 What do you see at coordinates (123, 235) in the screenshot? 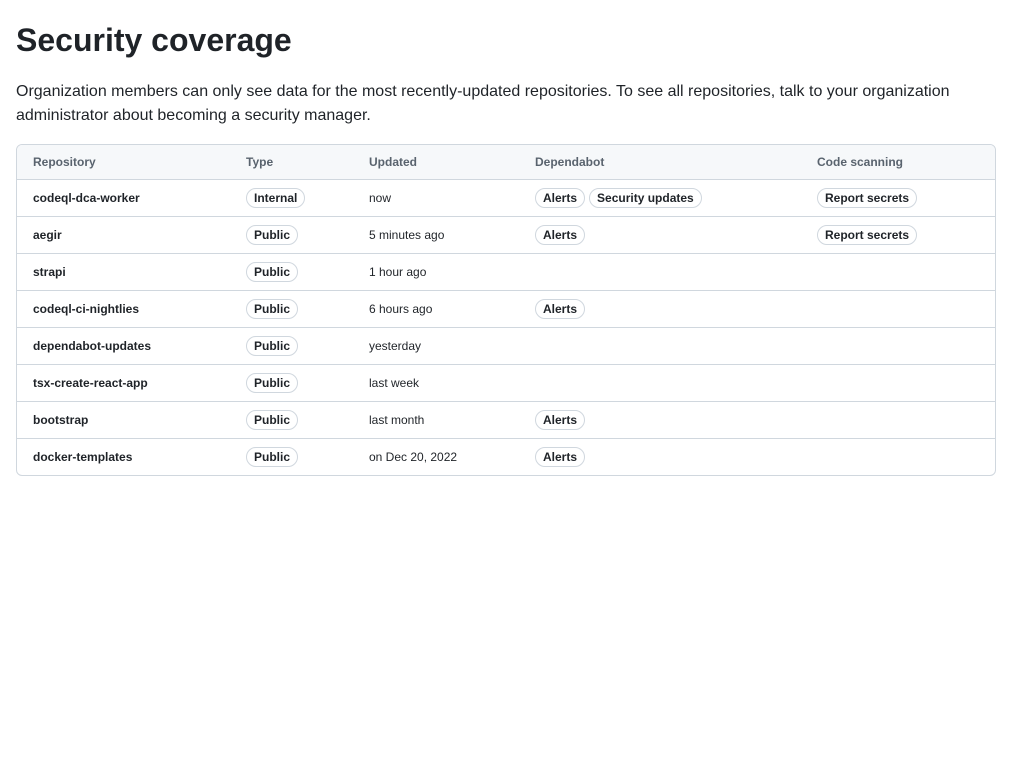
I see `repository-name-link: aegir` at bounding box center [123, 235].